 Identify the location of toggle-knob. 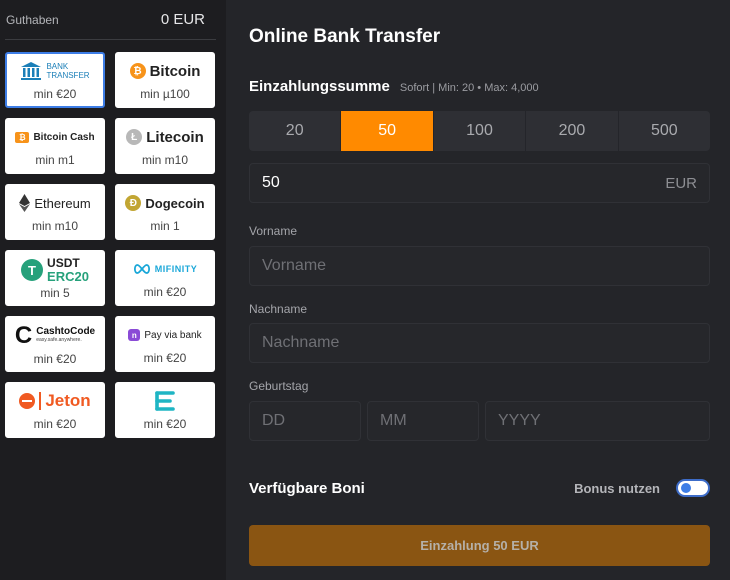
(686, 488).